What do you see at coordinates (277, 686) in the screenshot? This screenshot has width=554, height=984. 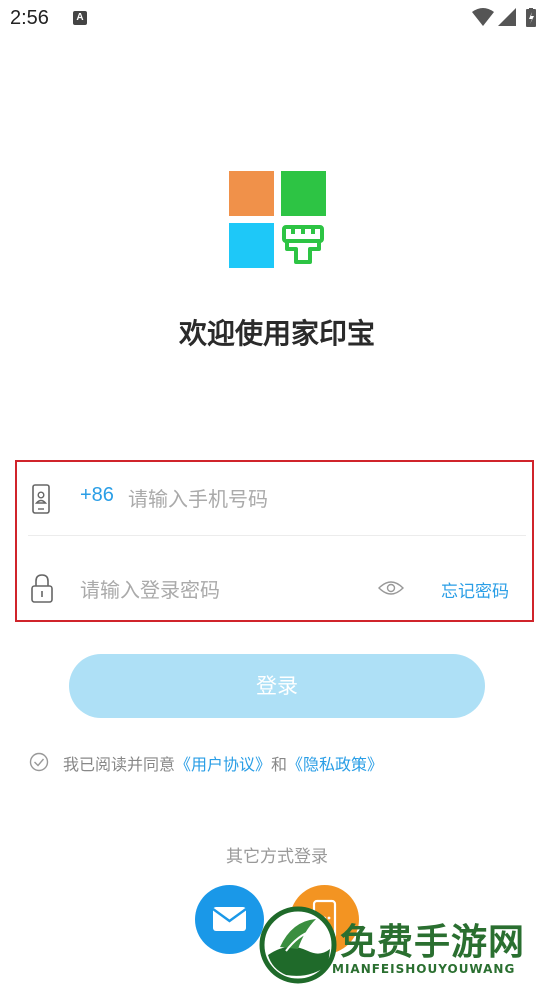 I see `login-button: 登录` at bounding box center [277, 686].